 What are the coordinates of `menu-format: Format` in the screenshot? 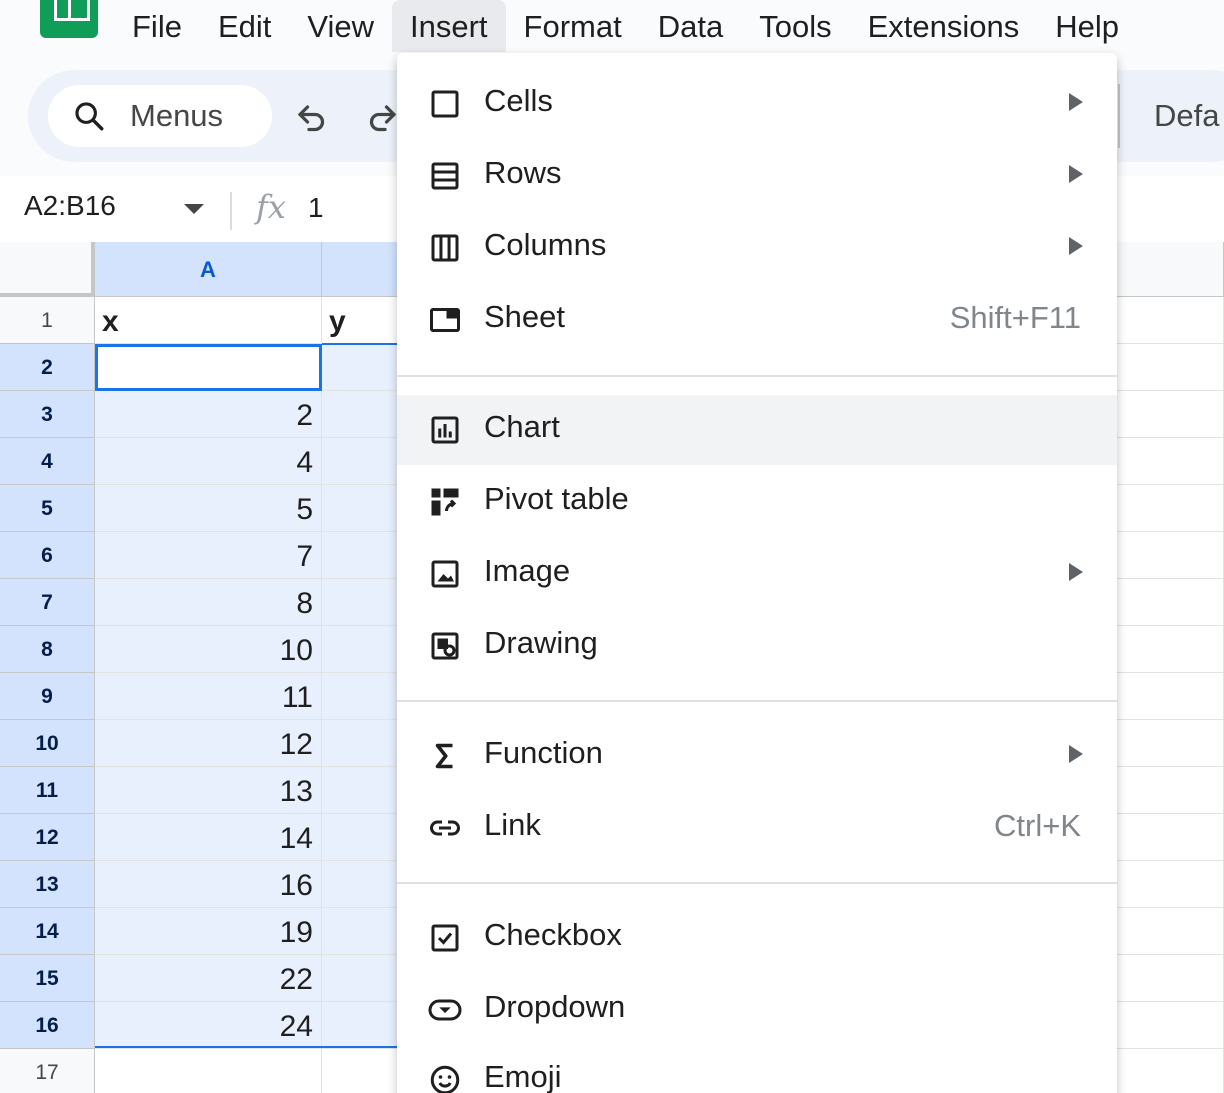 It's located at (573, 26).